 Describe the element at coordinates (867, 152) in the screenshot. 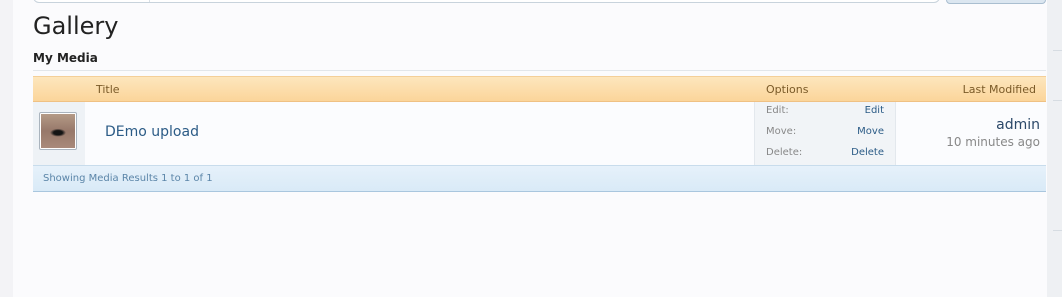

I see `delete-link: Delete` at that location.